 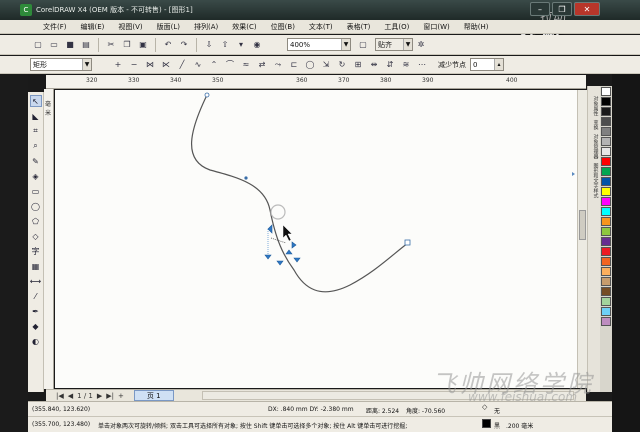 I want to click on import-icon: ⇩, so click(x=209, y=45).